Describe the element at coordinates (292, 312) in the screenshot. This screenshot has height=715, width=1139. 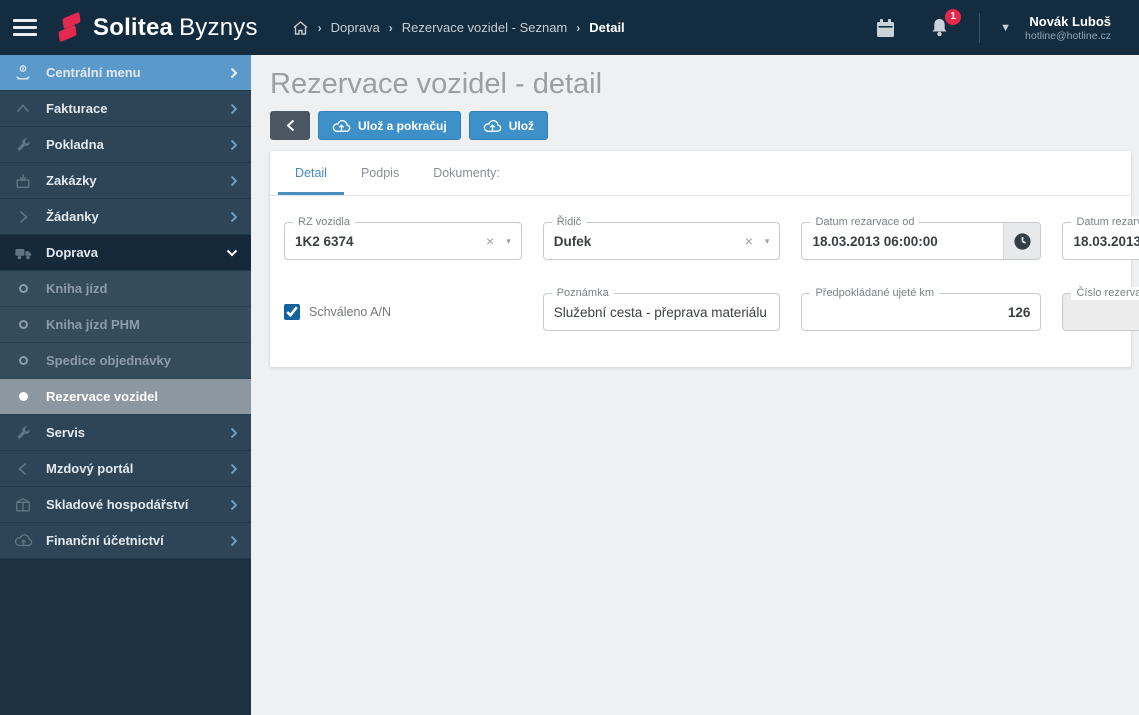
I see `schvaleno-checkbox` at that location.